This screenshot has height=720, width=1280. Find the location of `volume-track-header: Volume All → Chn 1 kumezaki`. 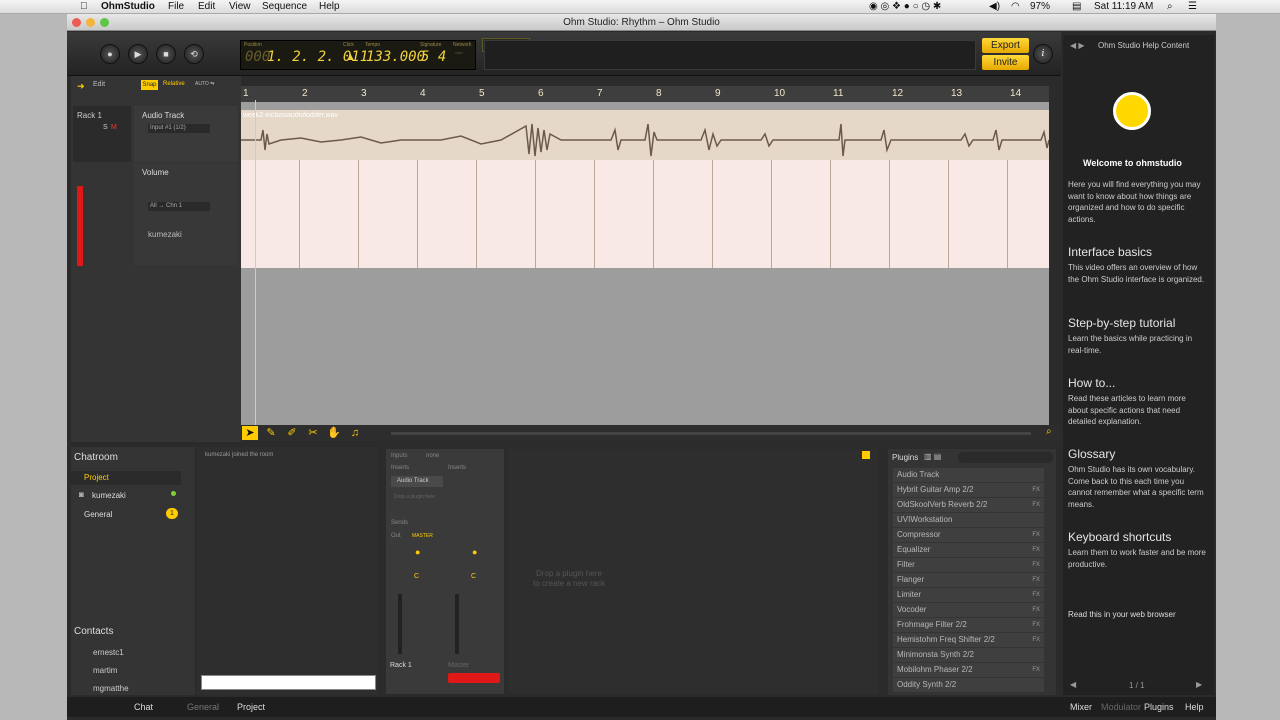

volume-track-header: Volume All → Chn 1 kumezaki is located at coordinates (186, 214).